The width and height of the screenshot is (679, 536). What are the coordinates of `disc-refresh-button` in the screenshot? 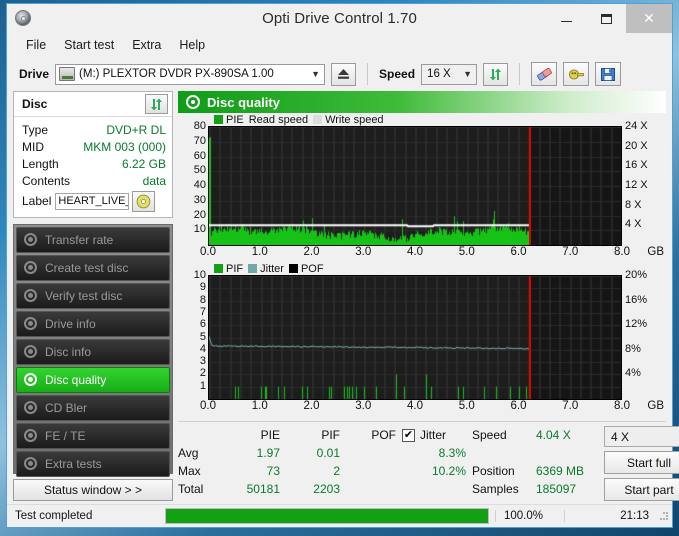 It's located at (156, 104).